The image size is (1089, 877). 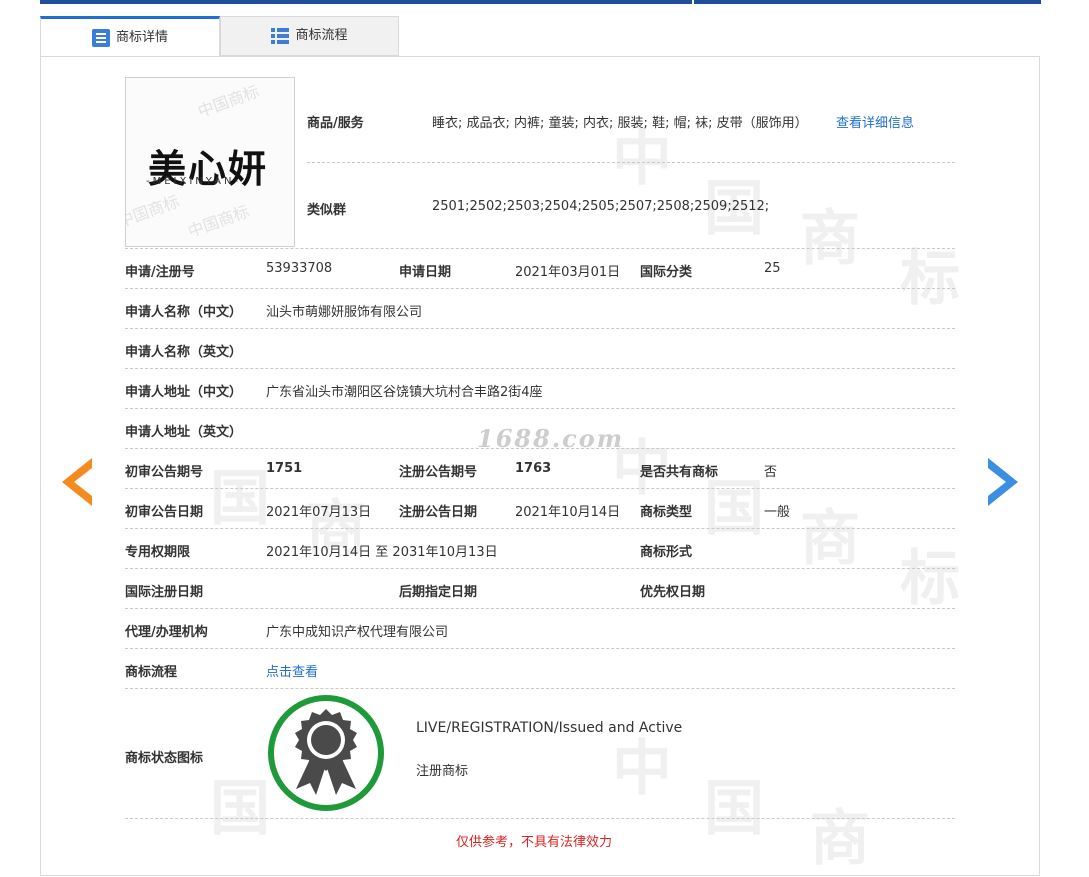 What do you see at coordinates (568, 272) in the screenshot?
I see `apply-date-value: 2021年03月01日` at bounding box center [568, 272].